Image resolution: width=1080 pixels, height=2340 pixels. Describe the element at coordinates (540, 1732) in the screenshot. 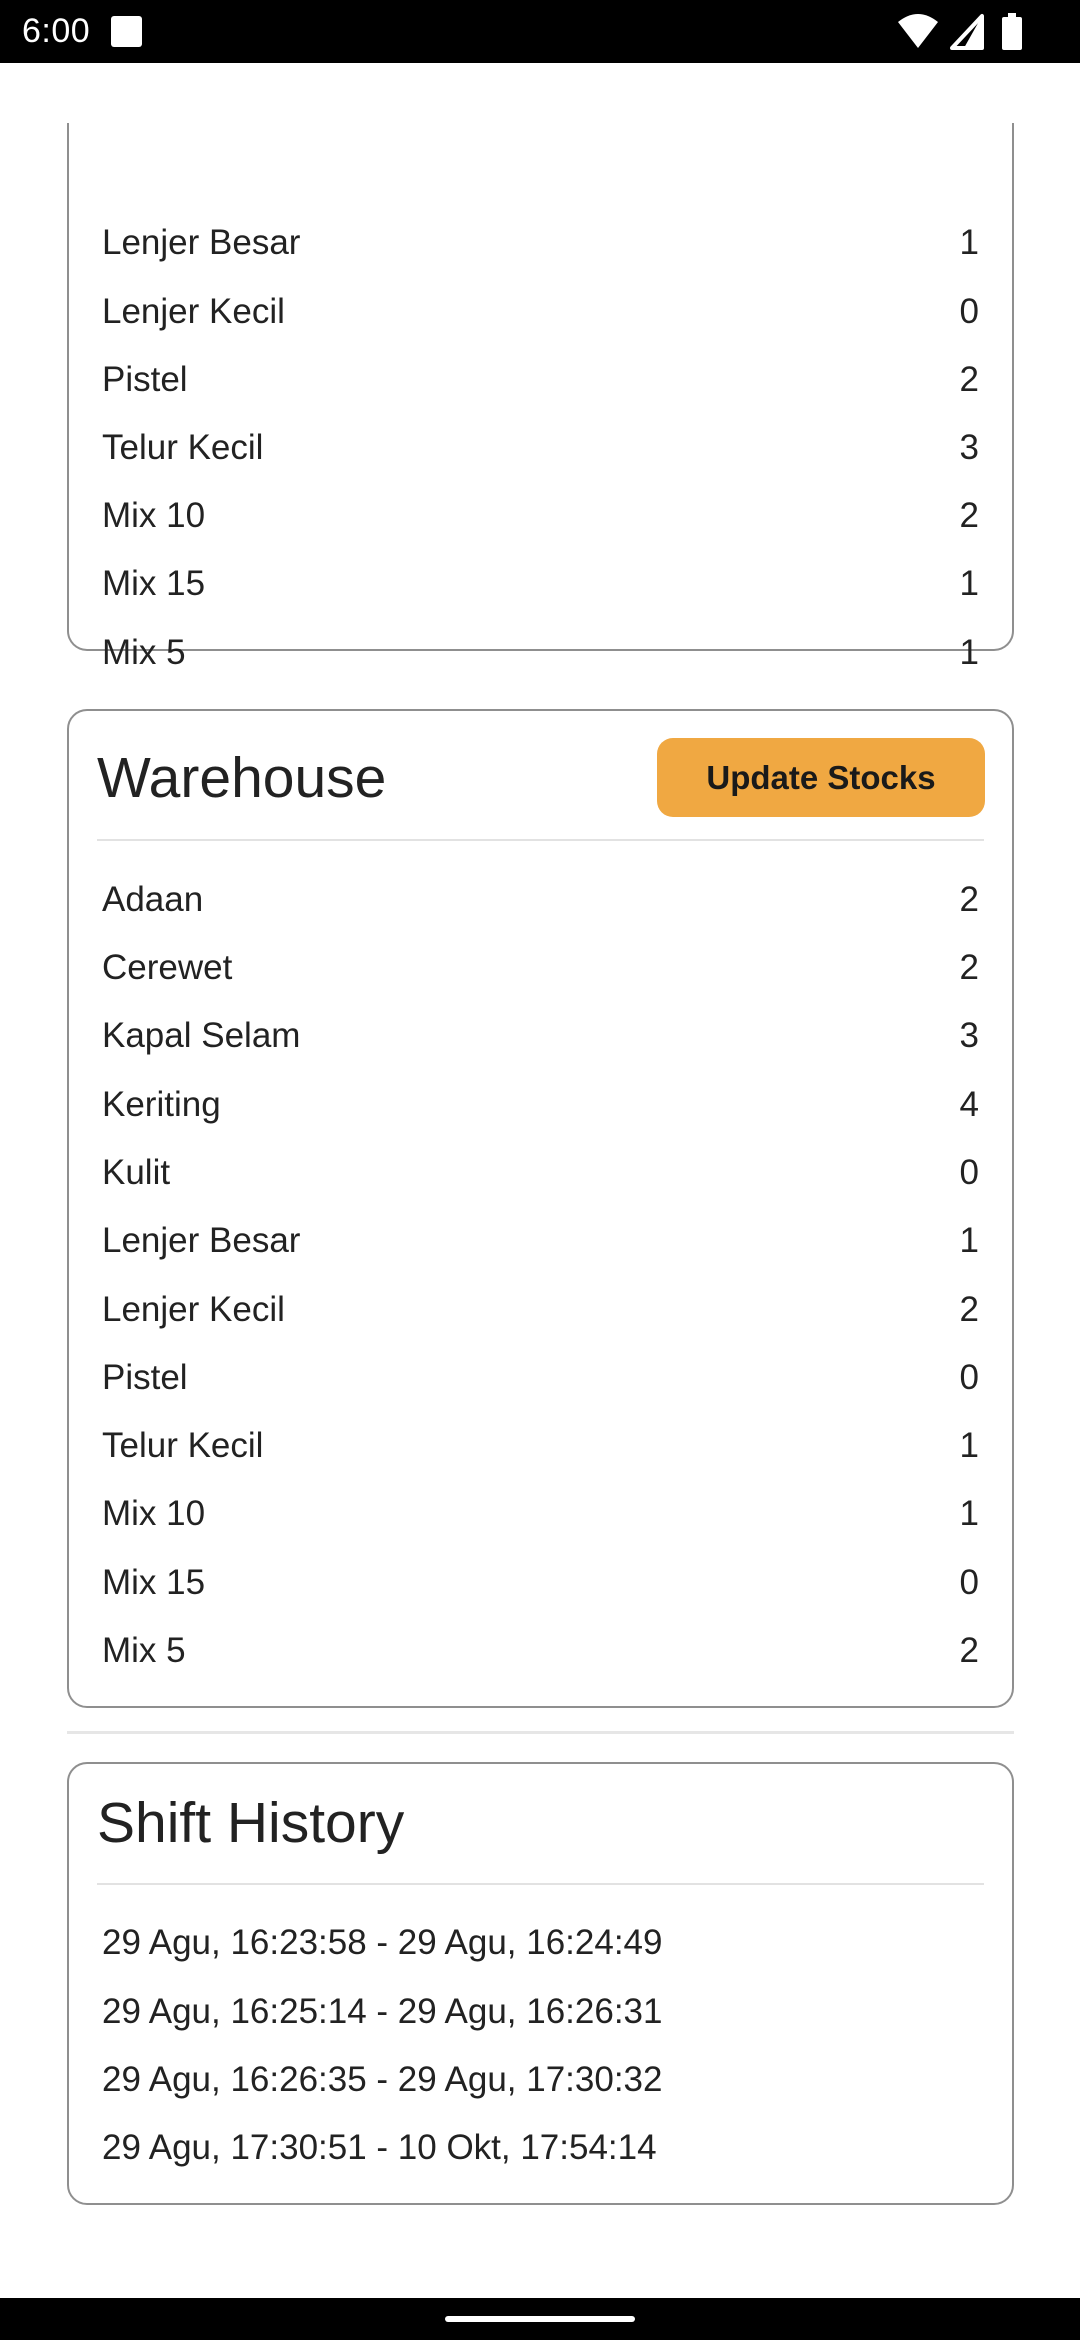

I see `section-divider` at that location.